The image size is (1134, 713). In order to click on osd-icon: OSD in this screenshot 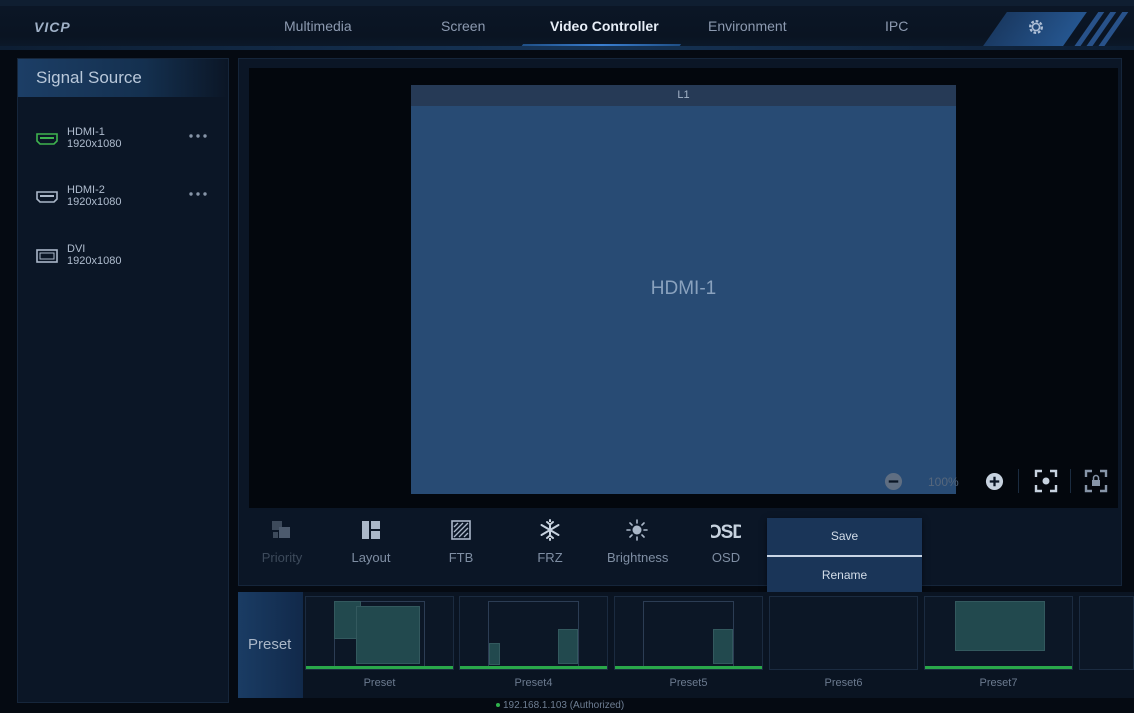, I will do `click(726, 532)`.